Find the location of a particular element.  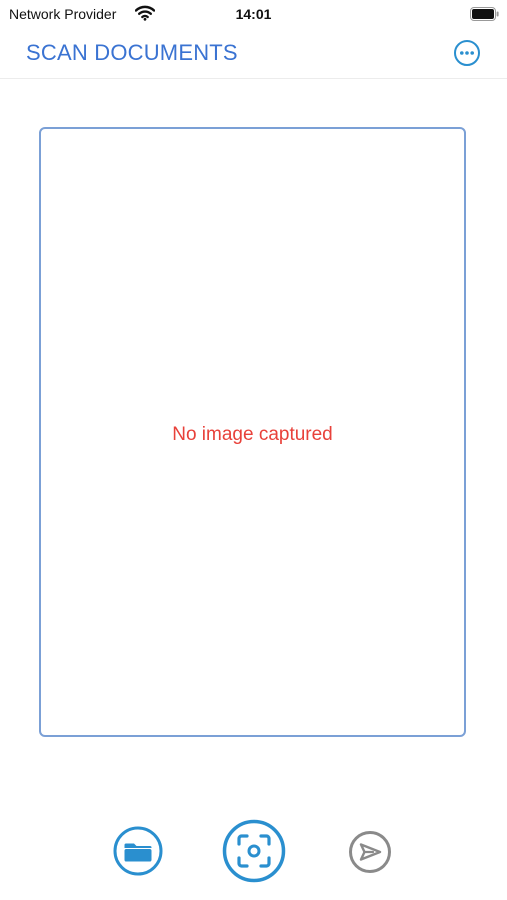

folder-icon is located at coordinates (138, 851).